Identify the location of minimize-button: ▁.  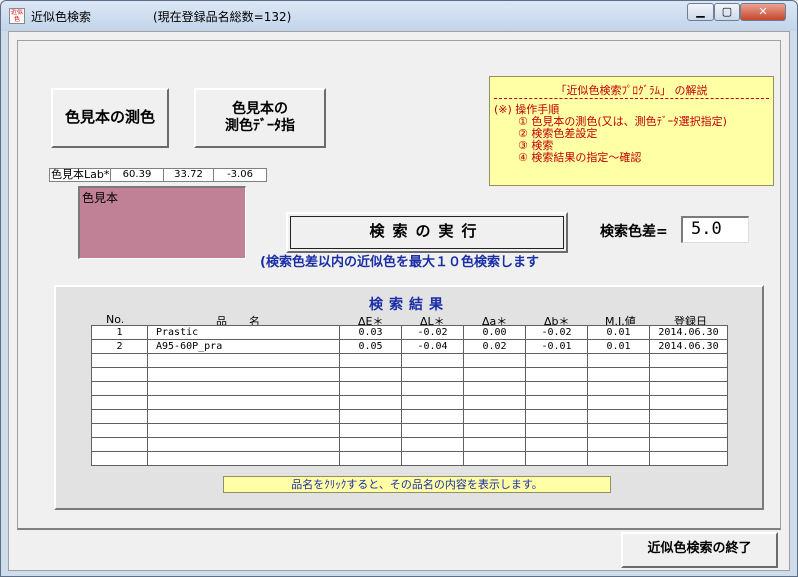
(700, 12).